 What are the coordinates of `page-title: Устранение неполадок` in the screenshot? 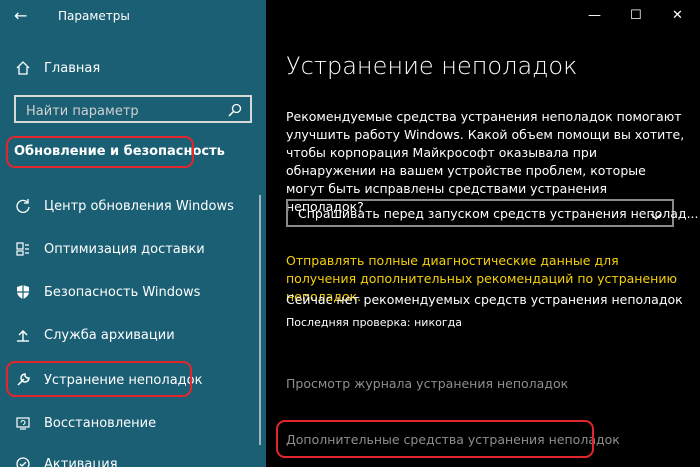 It's located at (432, 66).